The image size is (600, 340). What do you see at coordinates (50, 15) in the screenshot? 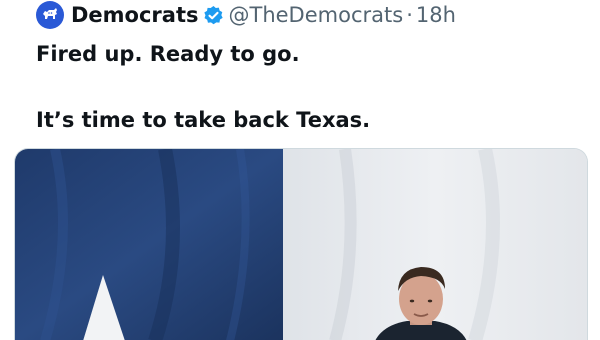
I see `democrats-donkey-icon` at bounding box center [50, 15].